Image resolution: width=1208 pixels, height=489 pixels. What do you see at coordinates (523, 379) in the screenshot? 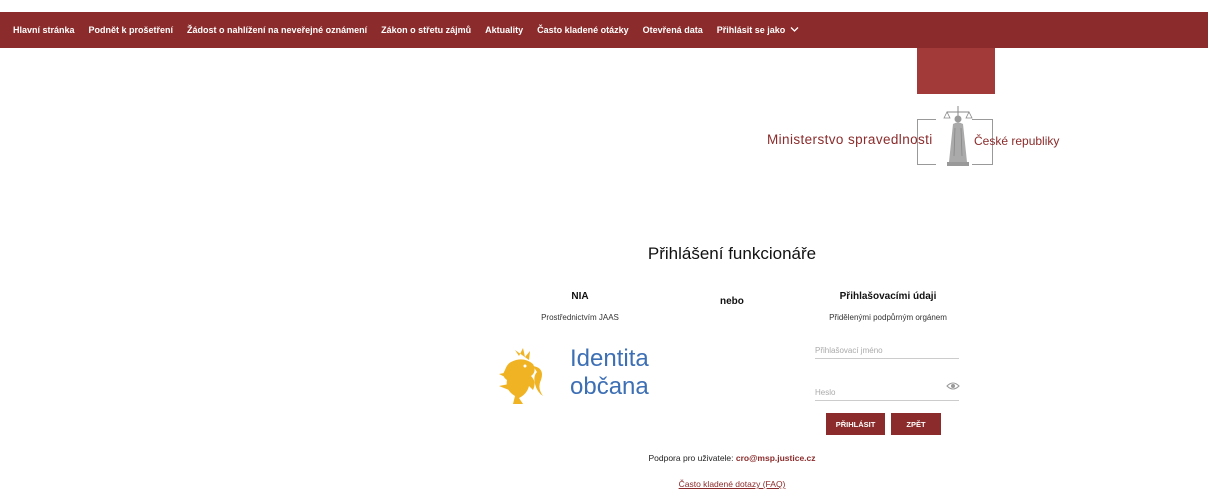
I see `czech-lion-icon` at bounding box center [523, 379].